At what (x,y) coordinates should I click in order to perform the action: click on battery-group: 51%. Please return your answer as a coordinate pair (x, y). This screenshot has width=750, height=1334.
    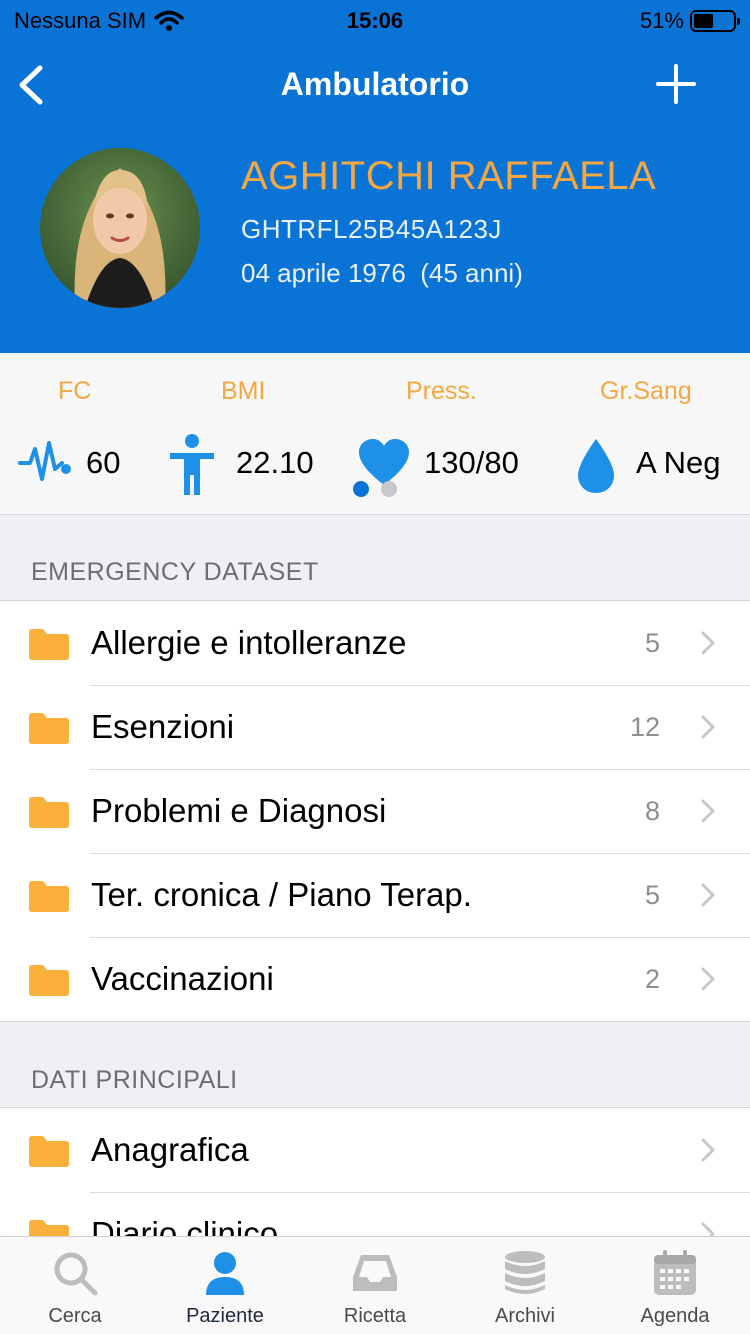
    Looking at the image, I should click on (689, 21).